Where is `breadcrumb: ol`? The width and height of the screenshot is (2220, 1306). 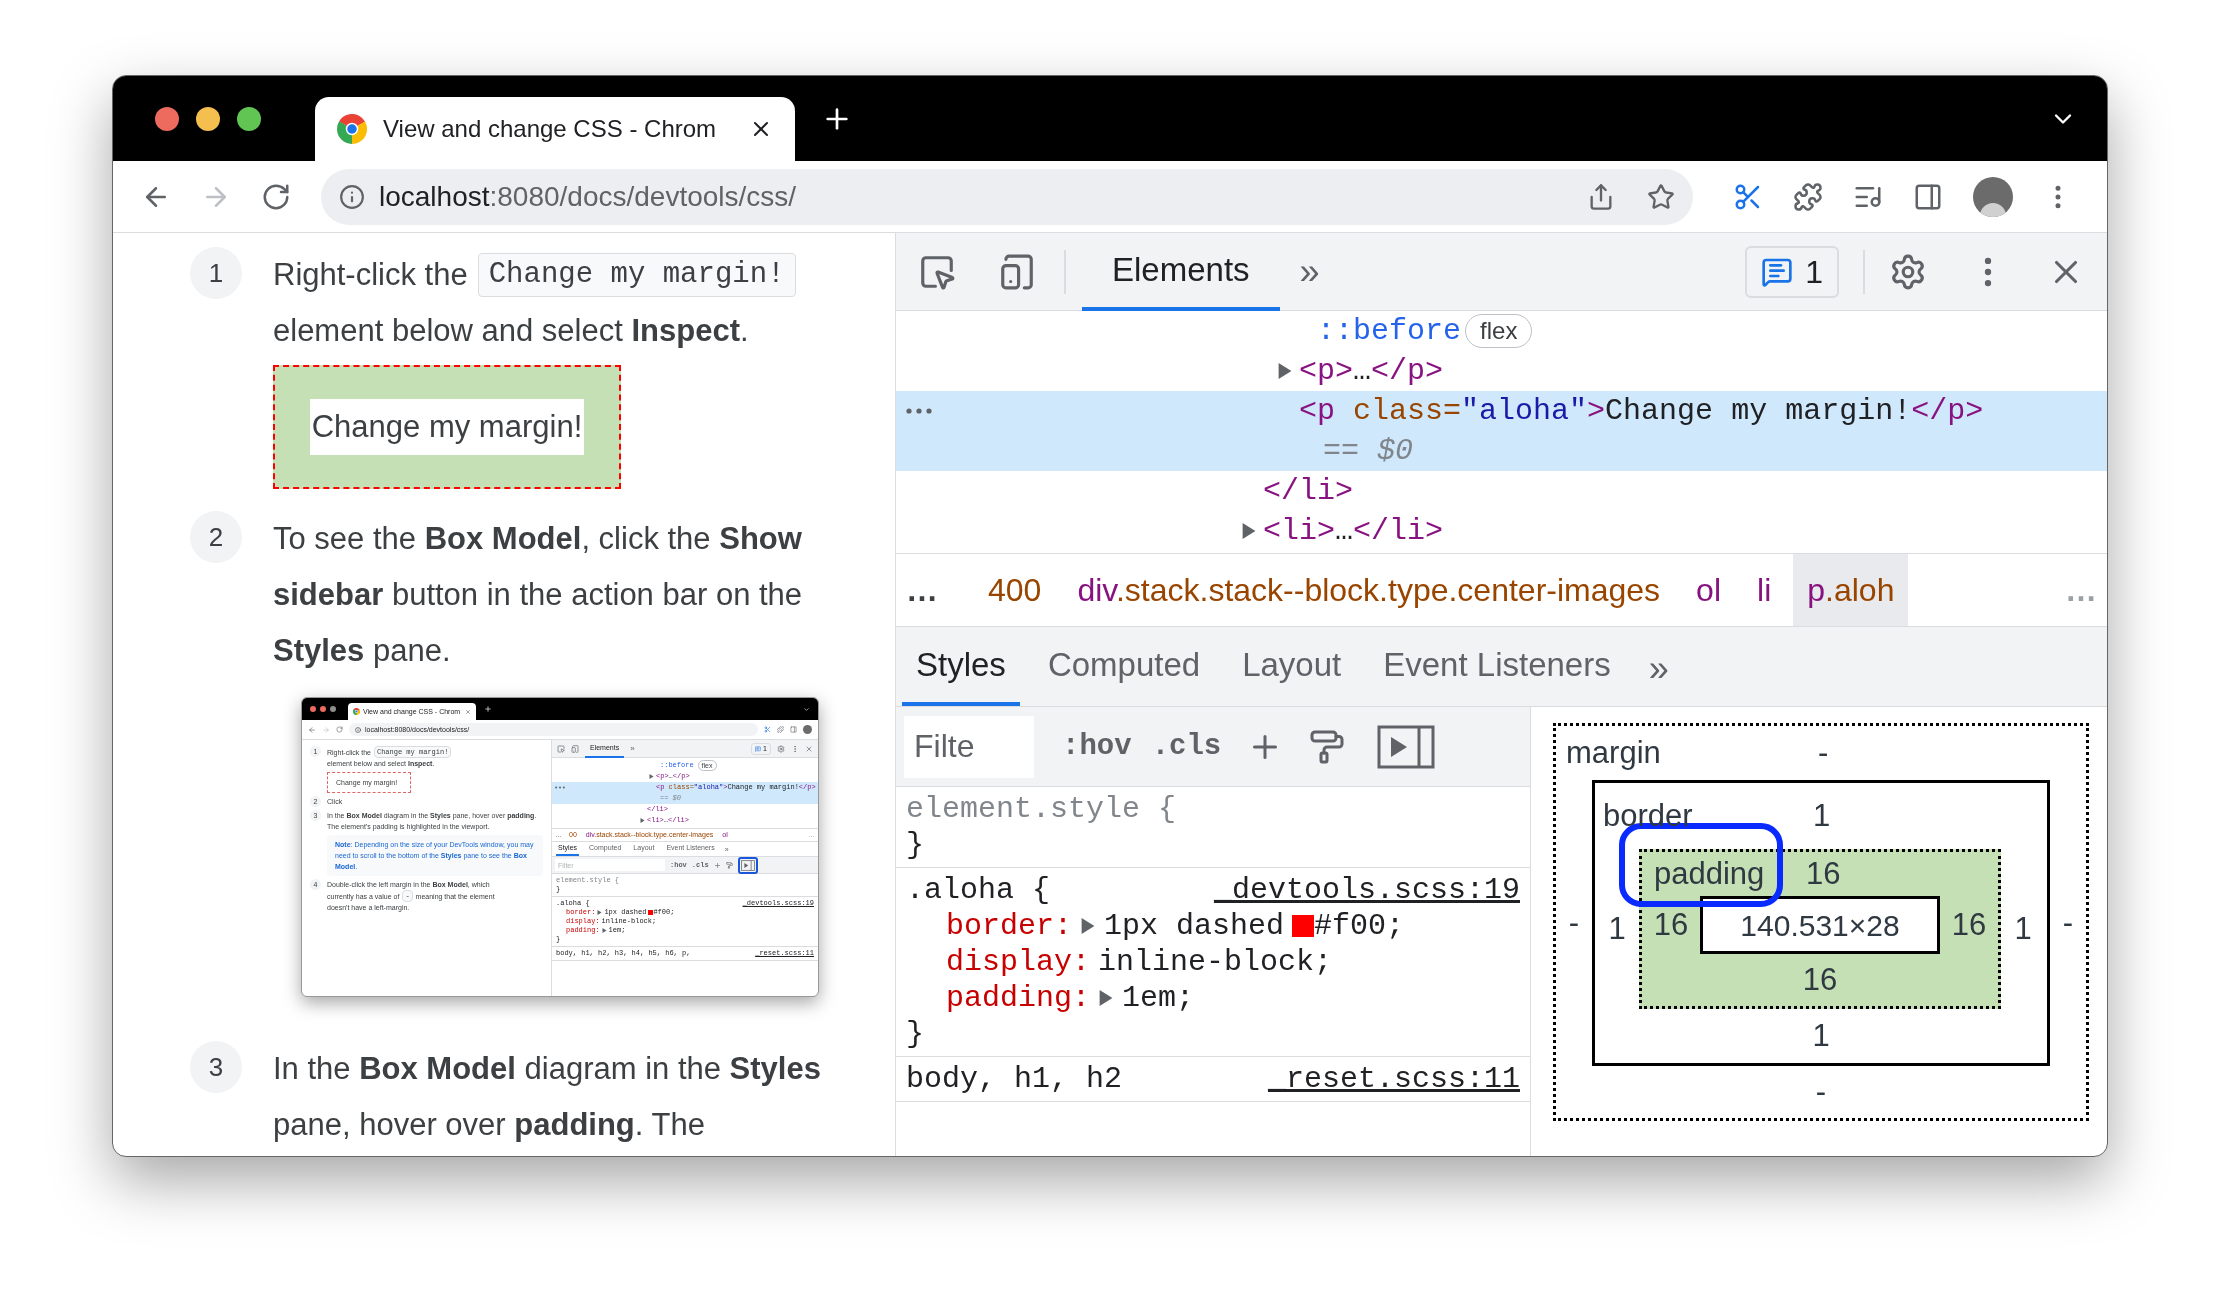
breadcrumb: ol is located at coordinates (1708, 590).